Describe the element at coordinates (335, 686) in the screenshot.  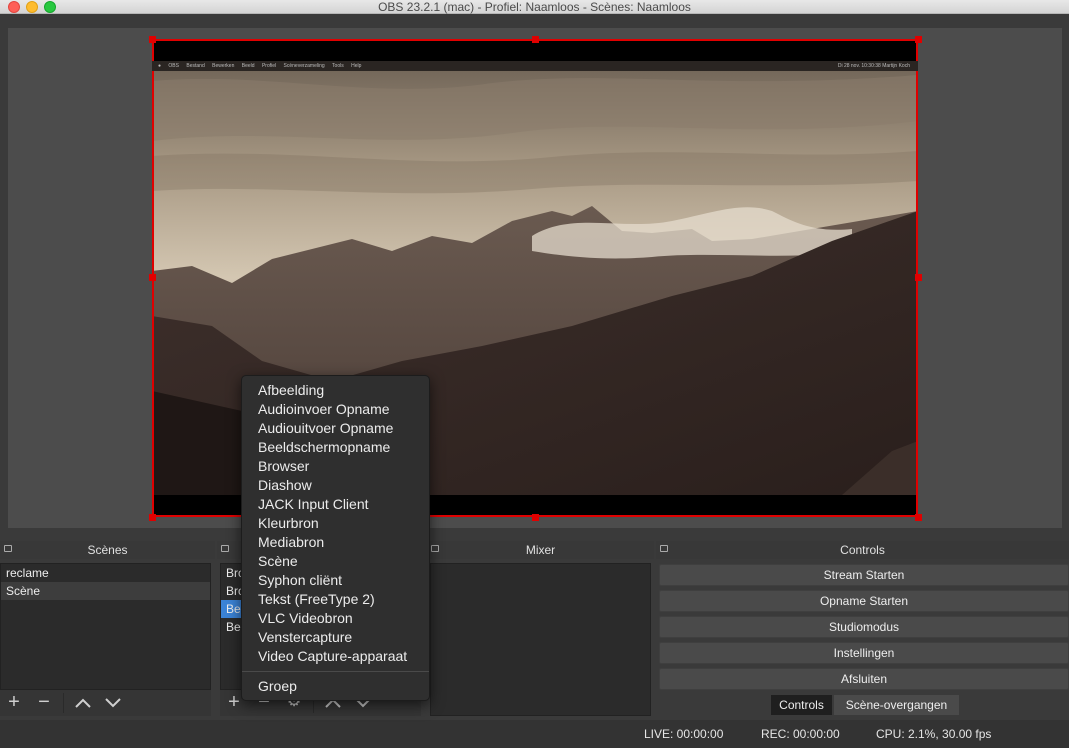
I see `menu-item-group: Groep` at that location.